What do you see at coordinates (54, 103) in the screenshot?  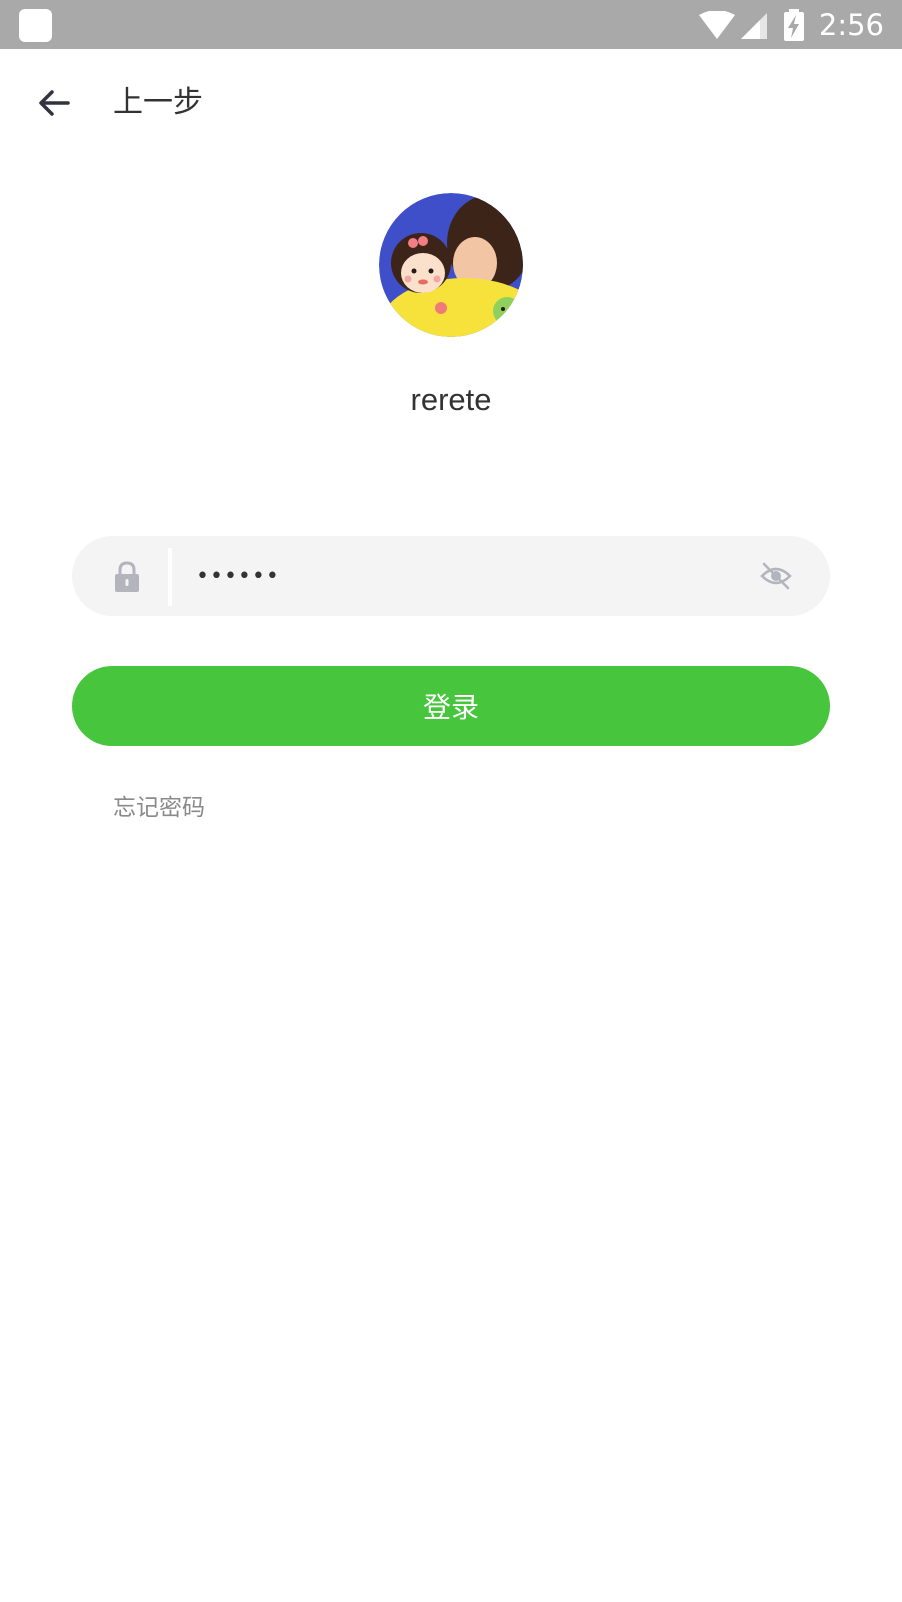 I see `arrow-left-icon` at bounding box center [54, 103].